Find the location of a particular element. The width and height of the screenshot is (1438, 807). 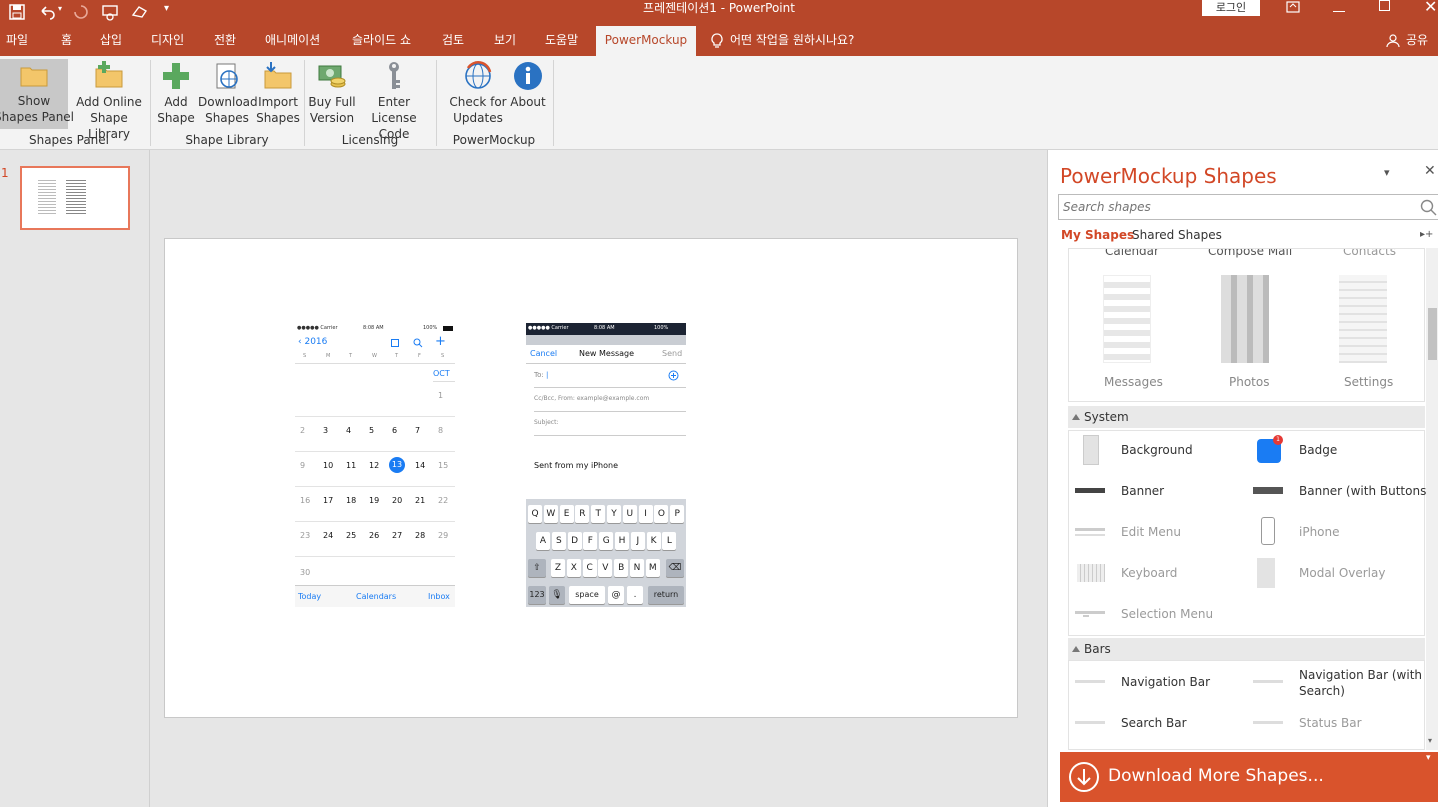

tab-insert: 삽입 is located at coordinates (111, 41).